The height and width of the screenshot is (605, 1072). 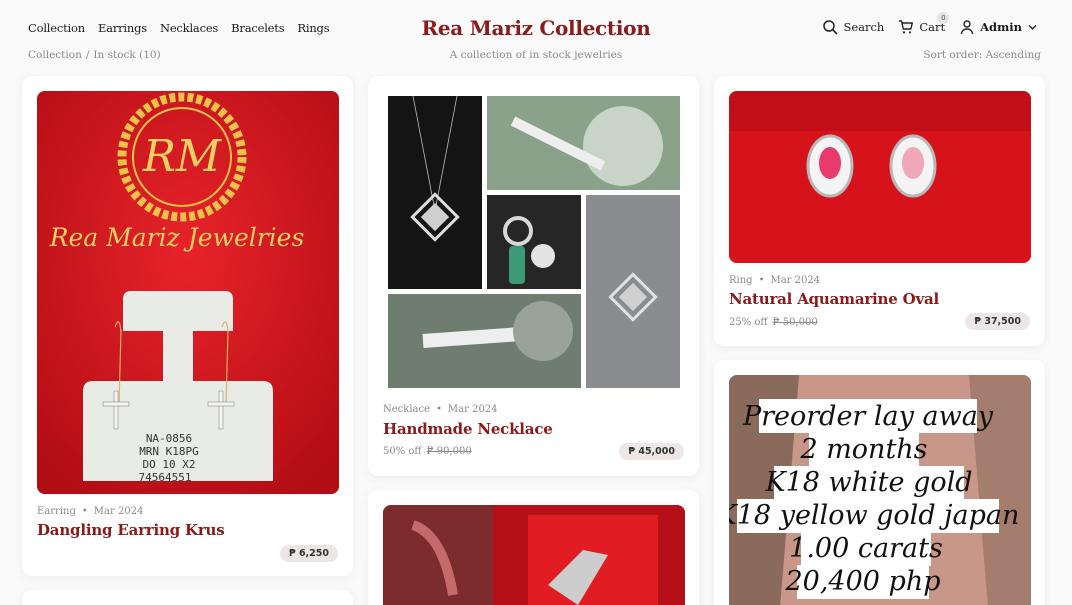 What do you see at coordinates (830, 27) in the screenshot?
I see `search-icon` at bounding box center [830, 27].